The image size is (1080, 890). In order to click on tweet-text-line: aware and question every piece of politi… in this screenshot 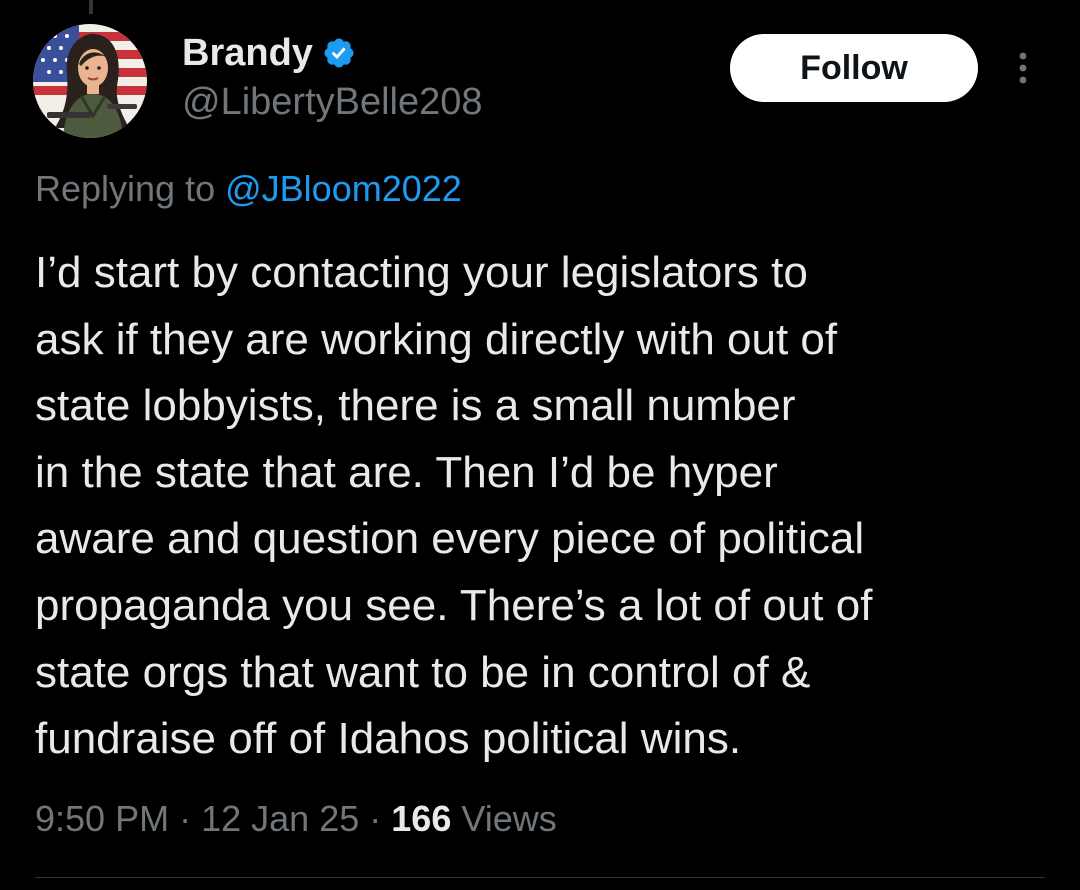, I will do `click(450, 539)`.